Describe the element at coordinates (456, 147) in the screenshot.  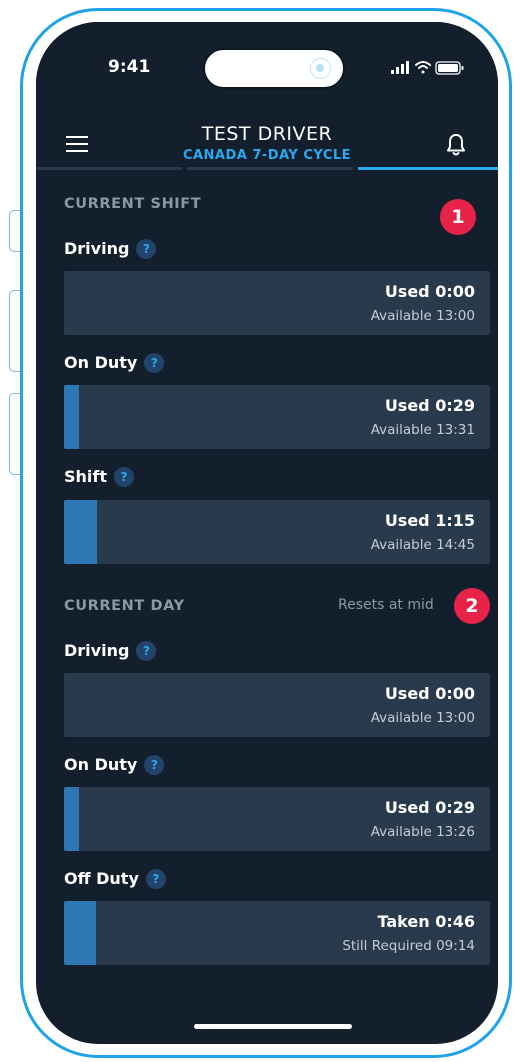
I see `bell-icon` at that location.